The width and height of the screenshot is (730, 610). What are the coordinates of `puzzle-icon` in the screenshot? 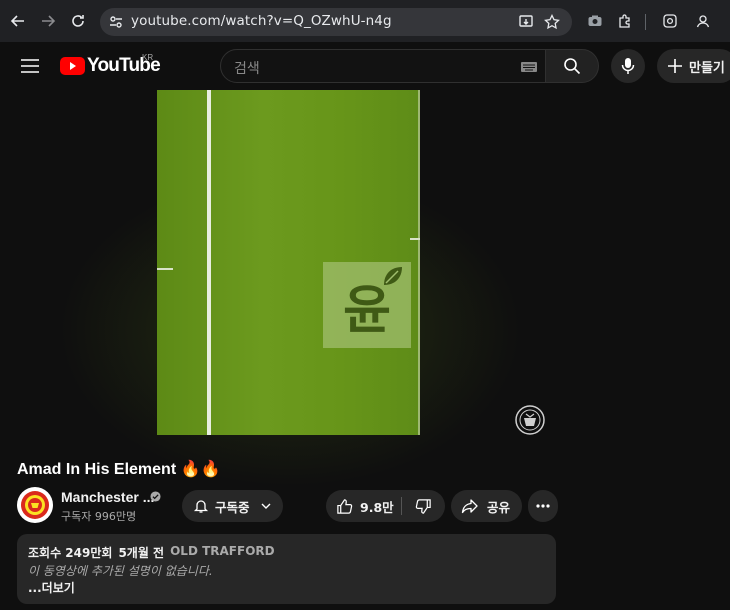 It's located at (625, 21).